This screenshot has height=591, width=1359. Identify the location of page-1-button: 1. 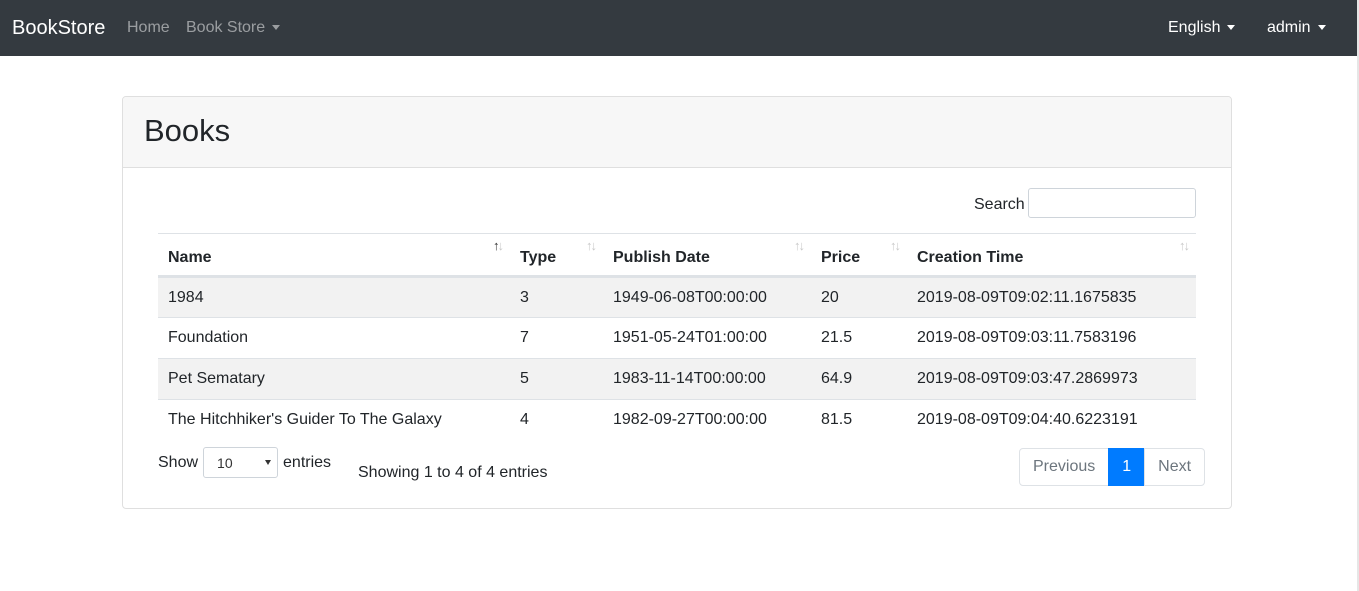
(1127, 467).